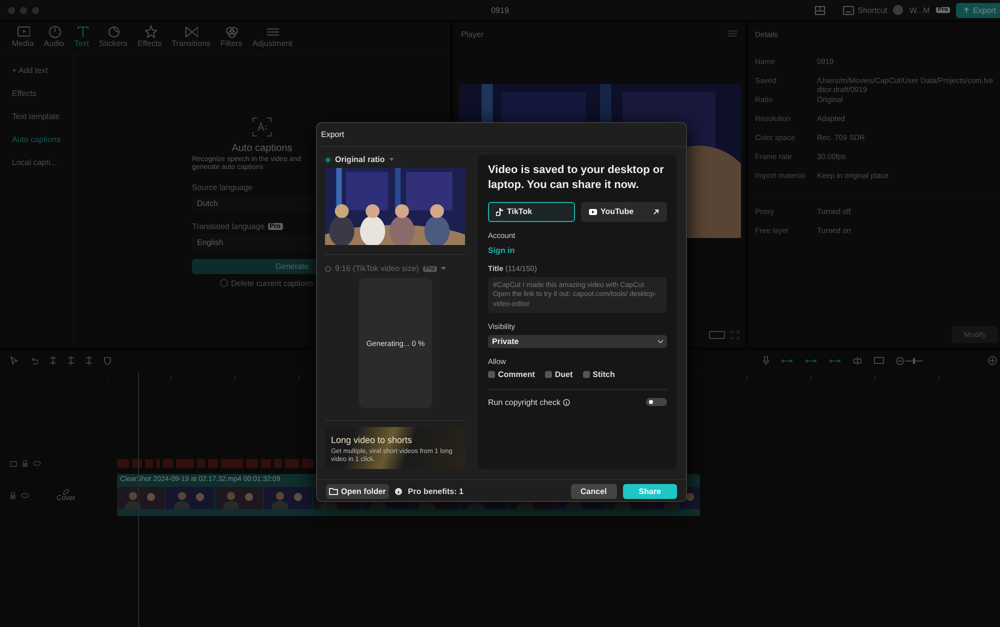 This screenshot has height=627, width=1000. I want to click on checkbox-label: Stitch, so click(603, 374).